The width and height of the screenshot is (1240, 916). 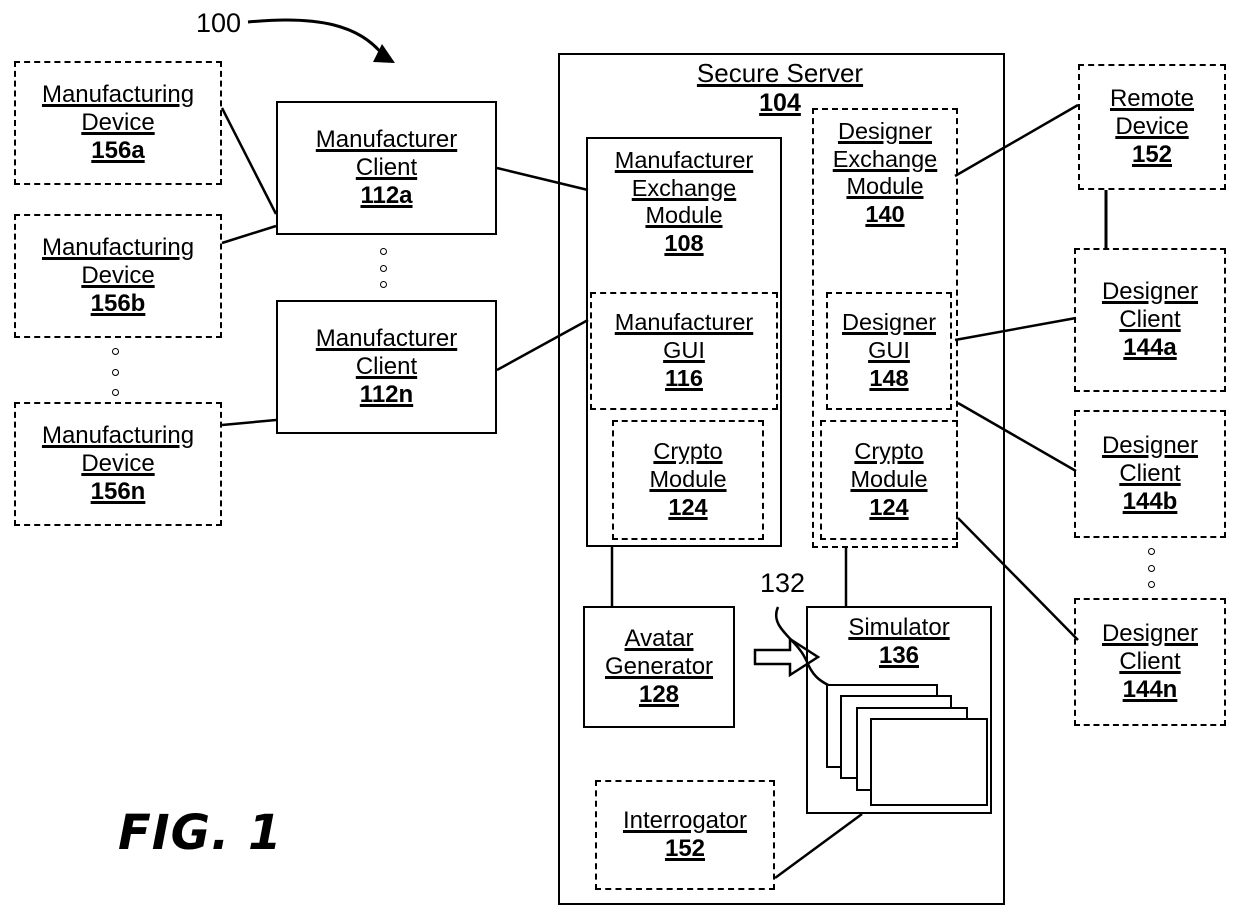 What do you see at coordinates (386, 196) in the screenshot?
I see `node-ref: 112a` at bounding box center [386, 196].